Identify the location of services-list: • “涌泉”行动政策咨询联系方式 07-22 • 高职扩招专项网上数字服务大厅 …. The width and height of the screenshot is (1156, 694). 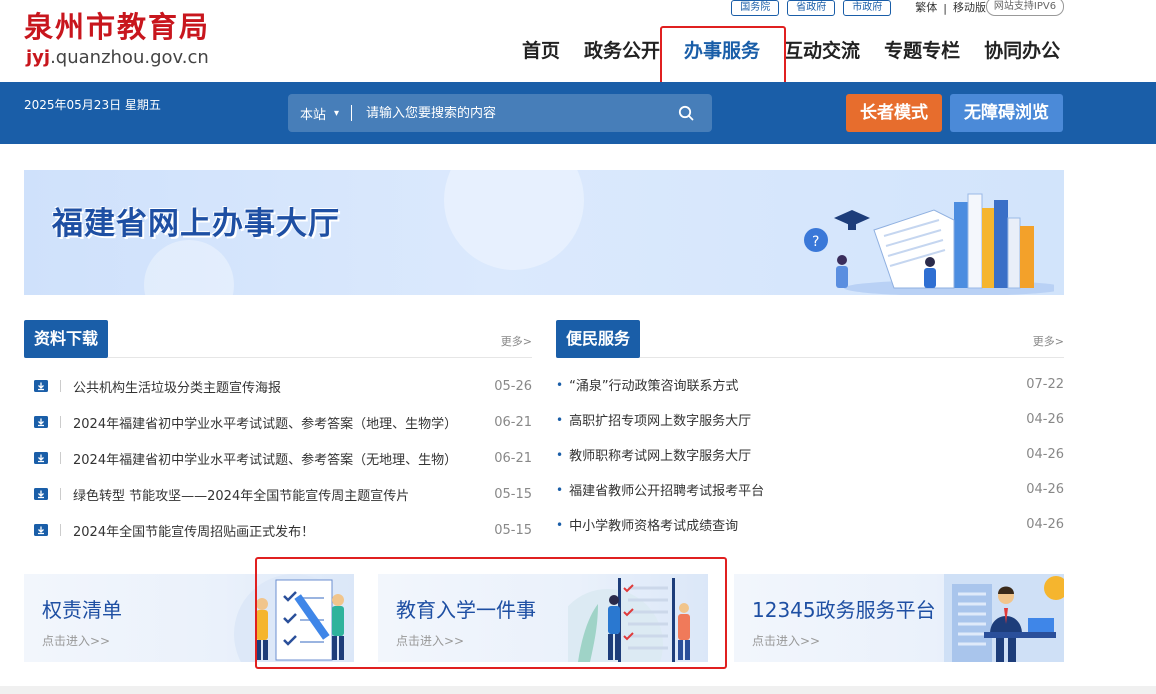
(810, 454).